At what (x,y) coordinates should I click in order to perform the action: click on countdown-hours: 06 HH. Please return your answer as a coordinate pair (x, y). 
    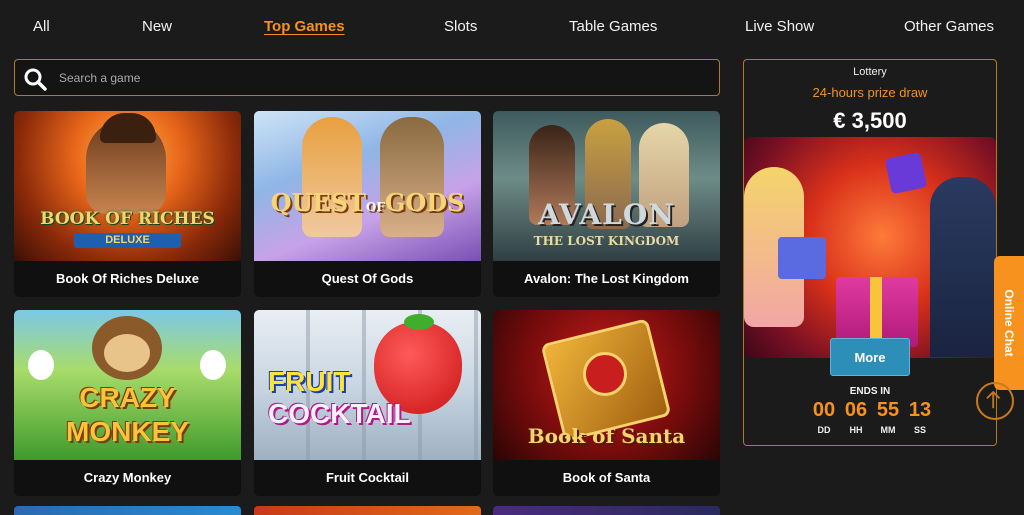
    Looking at the image, I should click on (856, 417).